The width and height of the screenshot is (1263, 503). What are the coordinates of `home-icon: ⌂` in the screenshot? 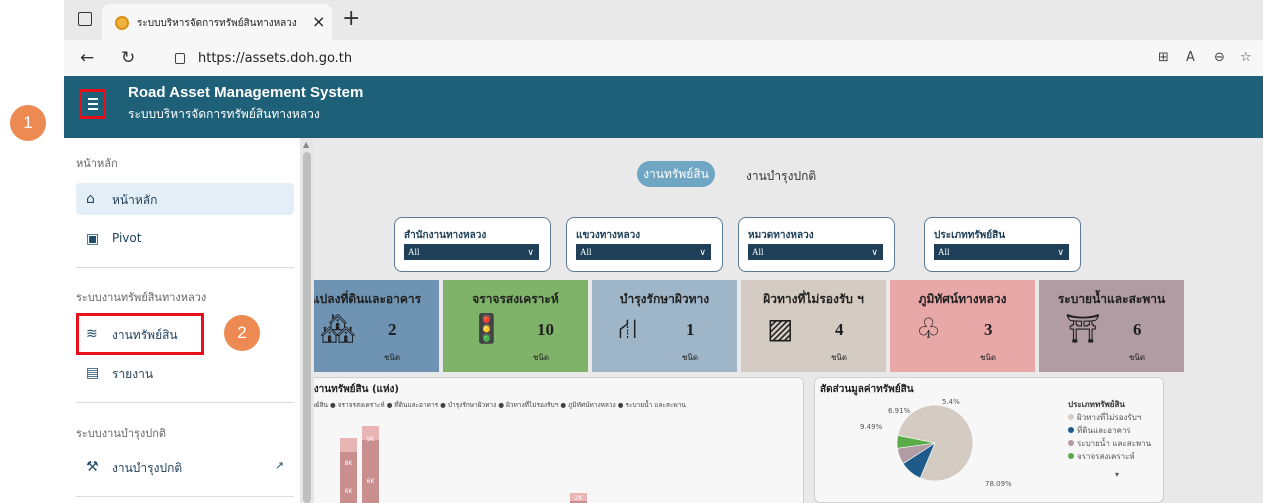 It's located at (90, 199).